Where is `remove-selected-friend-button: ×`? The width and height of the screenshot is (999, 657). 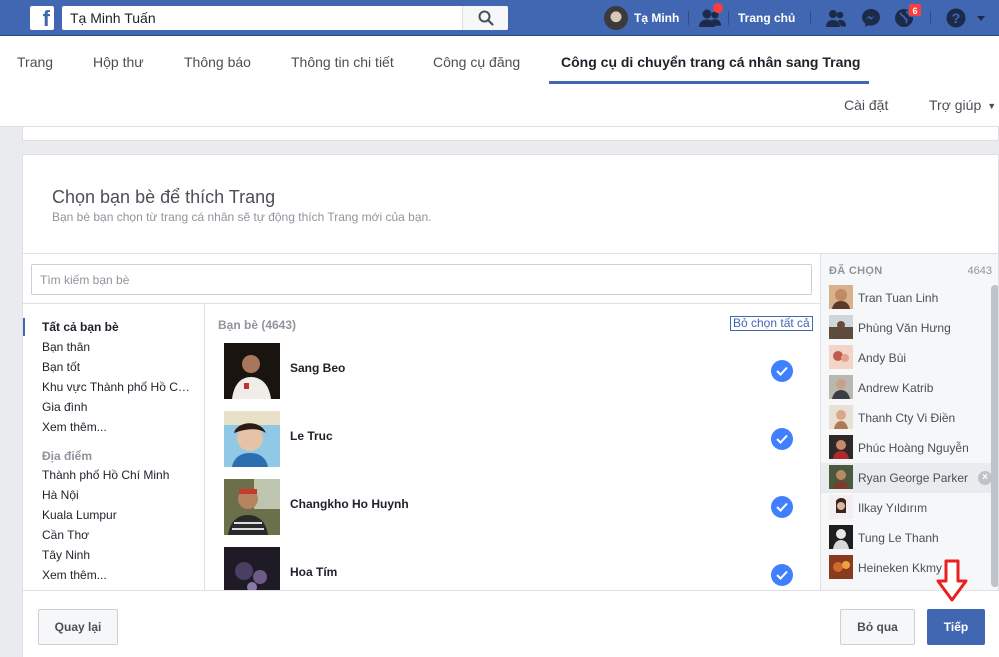 remove-selected-friend-button: × is located at coordinates (985, 478).